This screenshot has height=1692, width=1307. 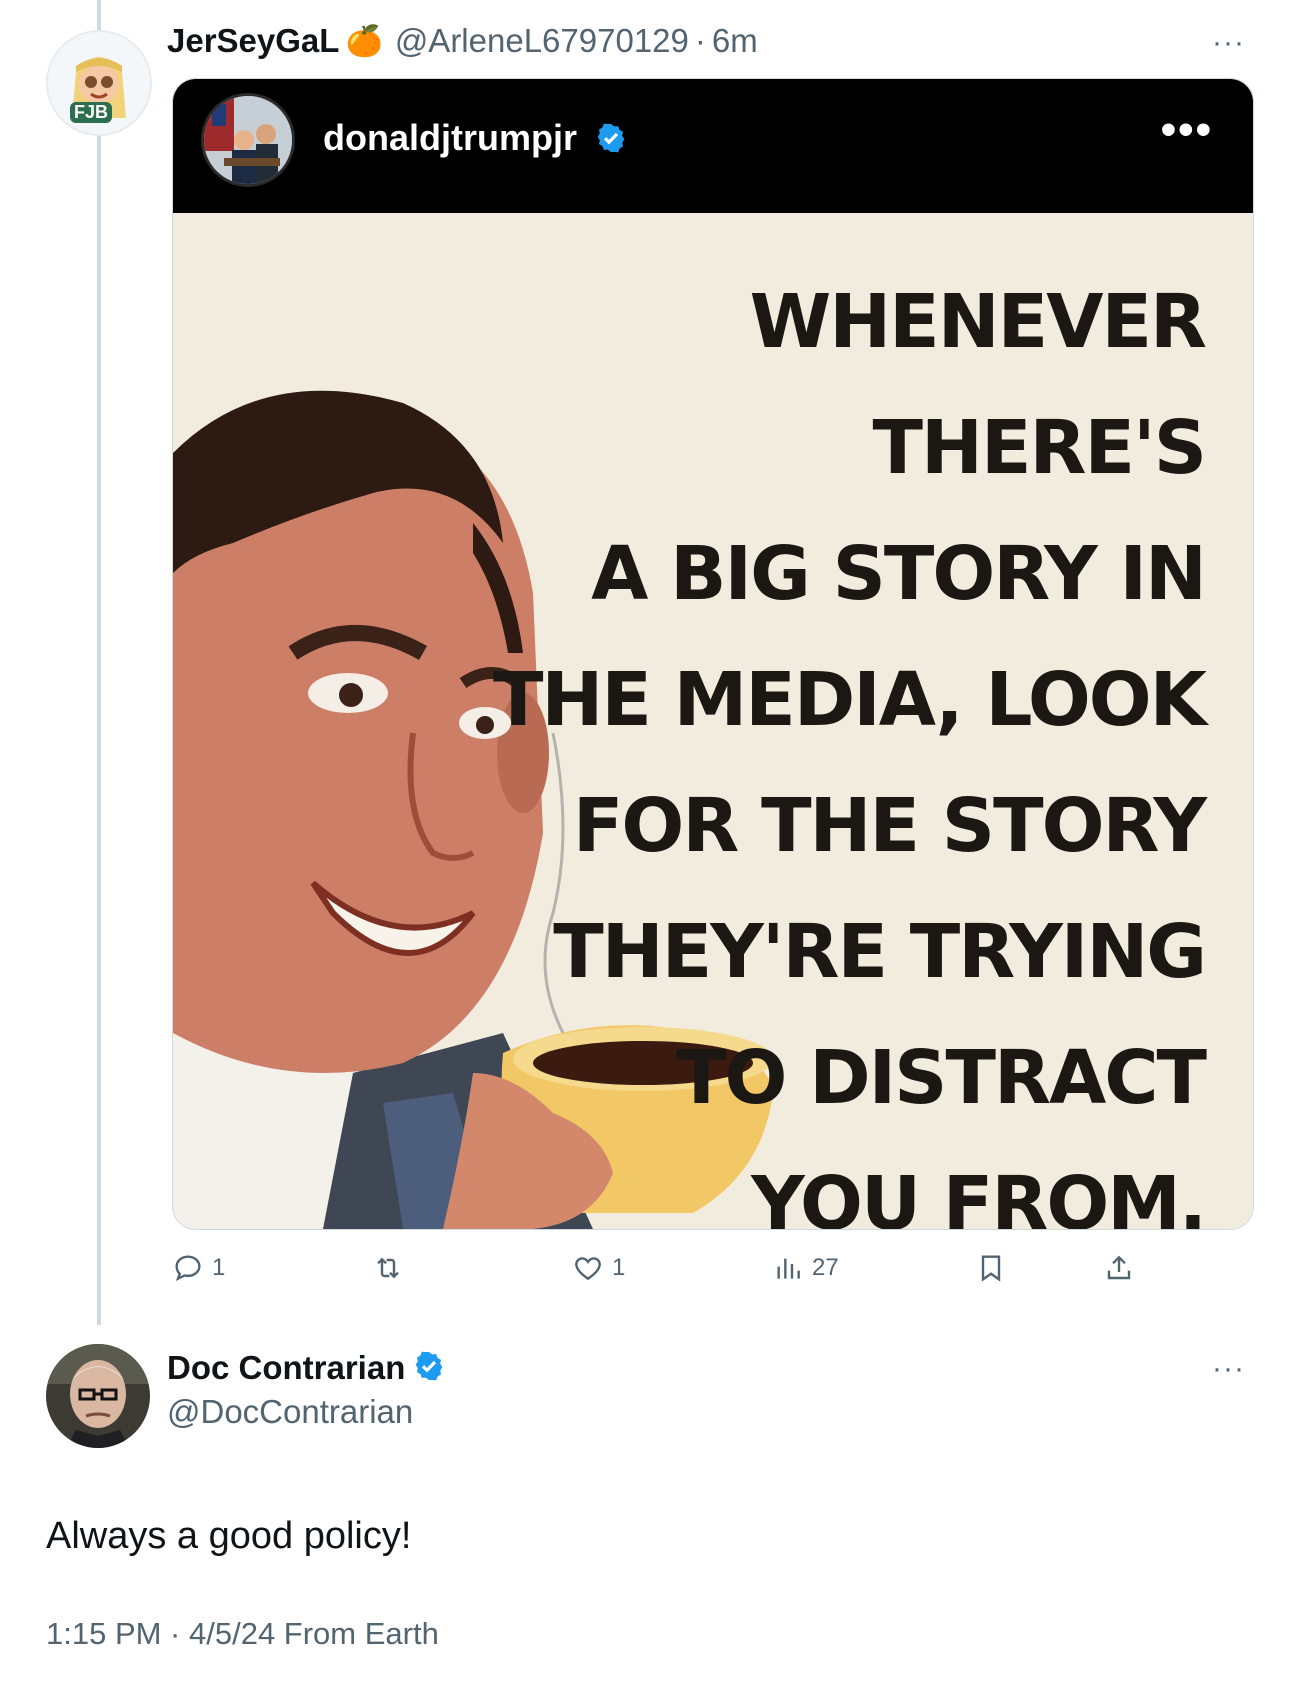 I want to click on account-name-text: donaldjtrumpjr, so click(x=450, y=137).